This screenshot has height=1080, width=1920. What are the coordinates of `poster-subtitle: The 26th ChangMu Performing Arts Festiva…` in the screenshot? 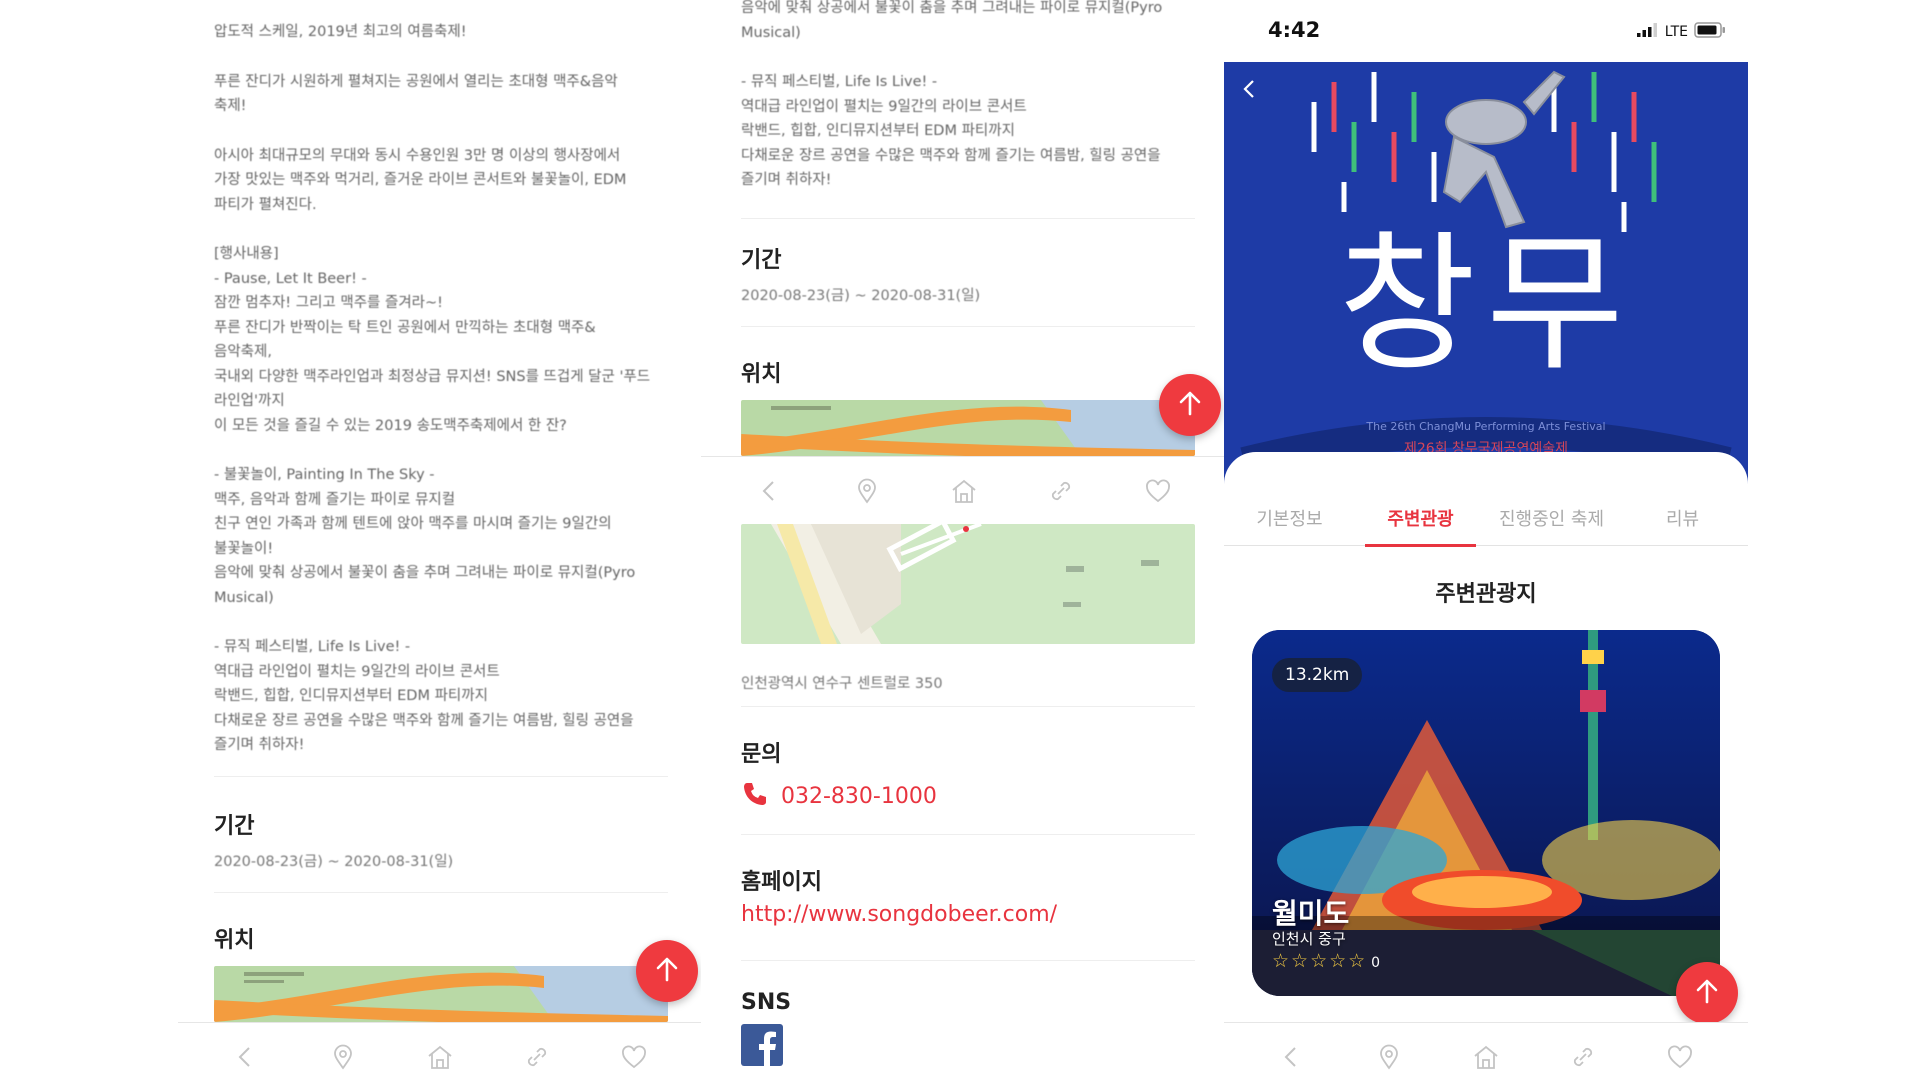 It's located at (1486, 426).